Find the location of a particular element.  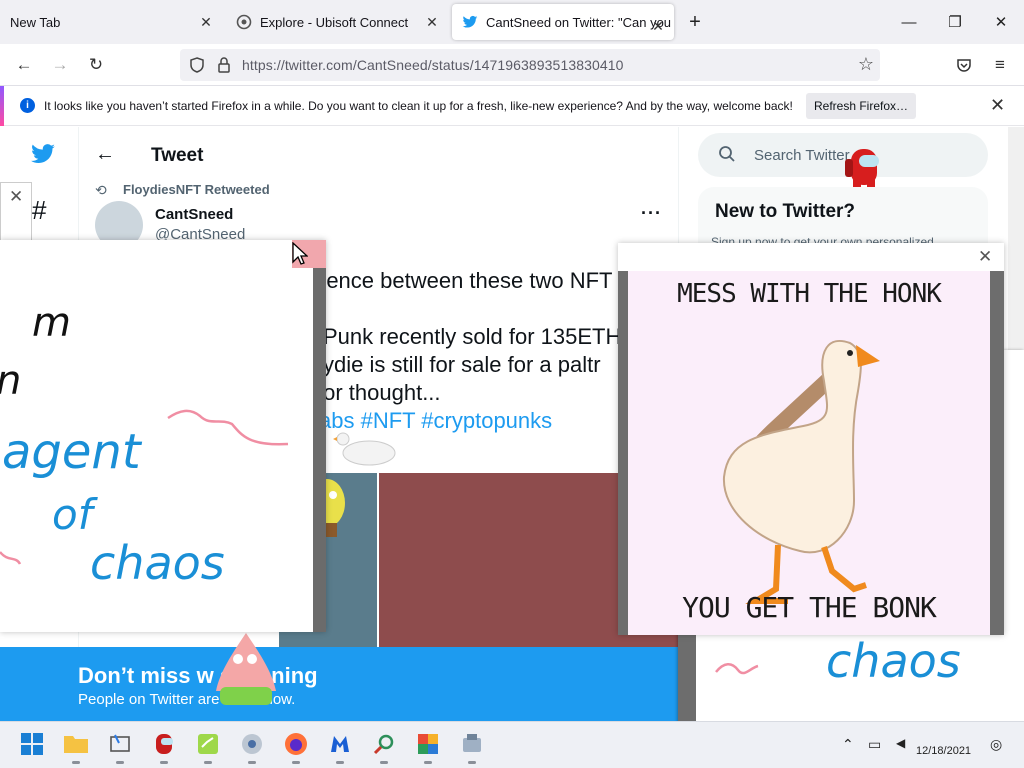

among-us-sticker is located at coordinates (865, 167).